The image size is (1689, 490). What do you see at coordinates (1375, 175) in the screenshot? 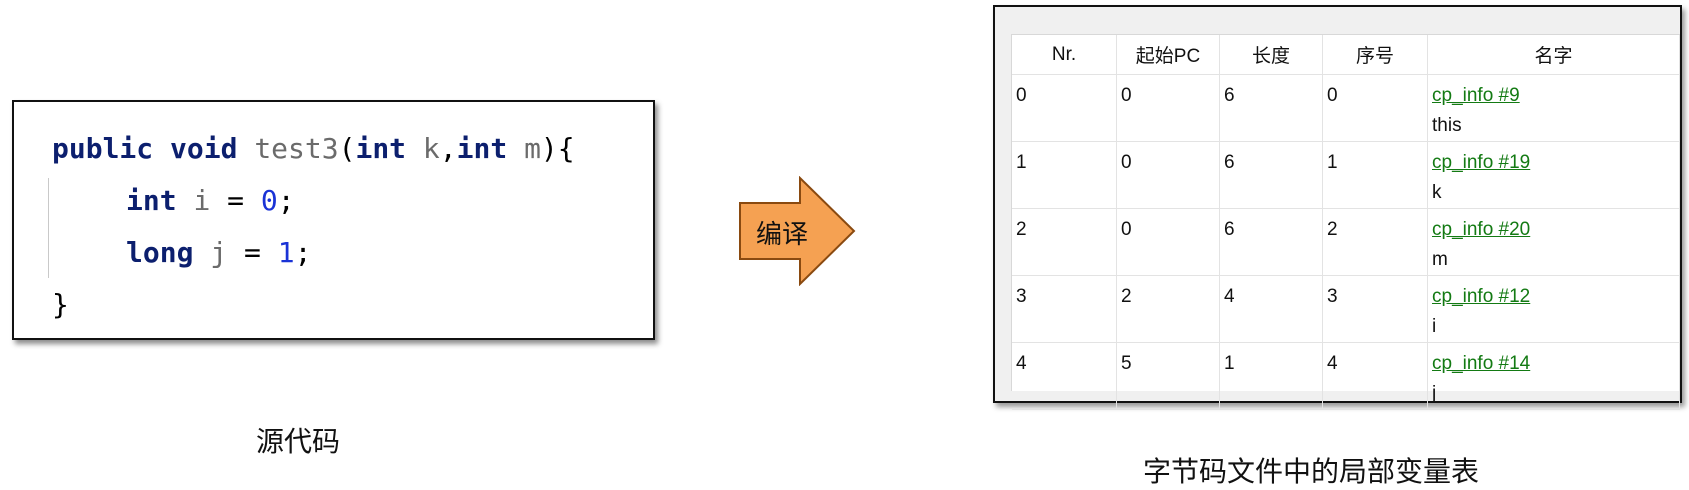
I see `cell-index: 1` at bounding box center [1375, 175].